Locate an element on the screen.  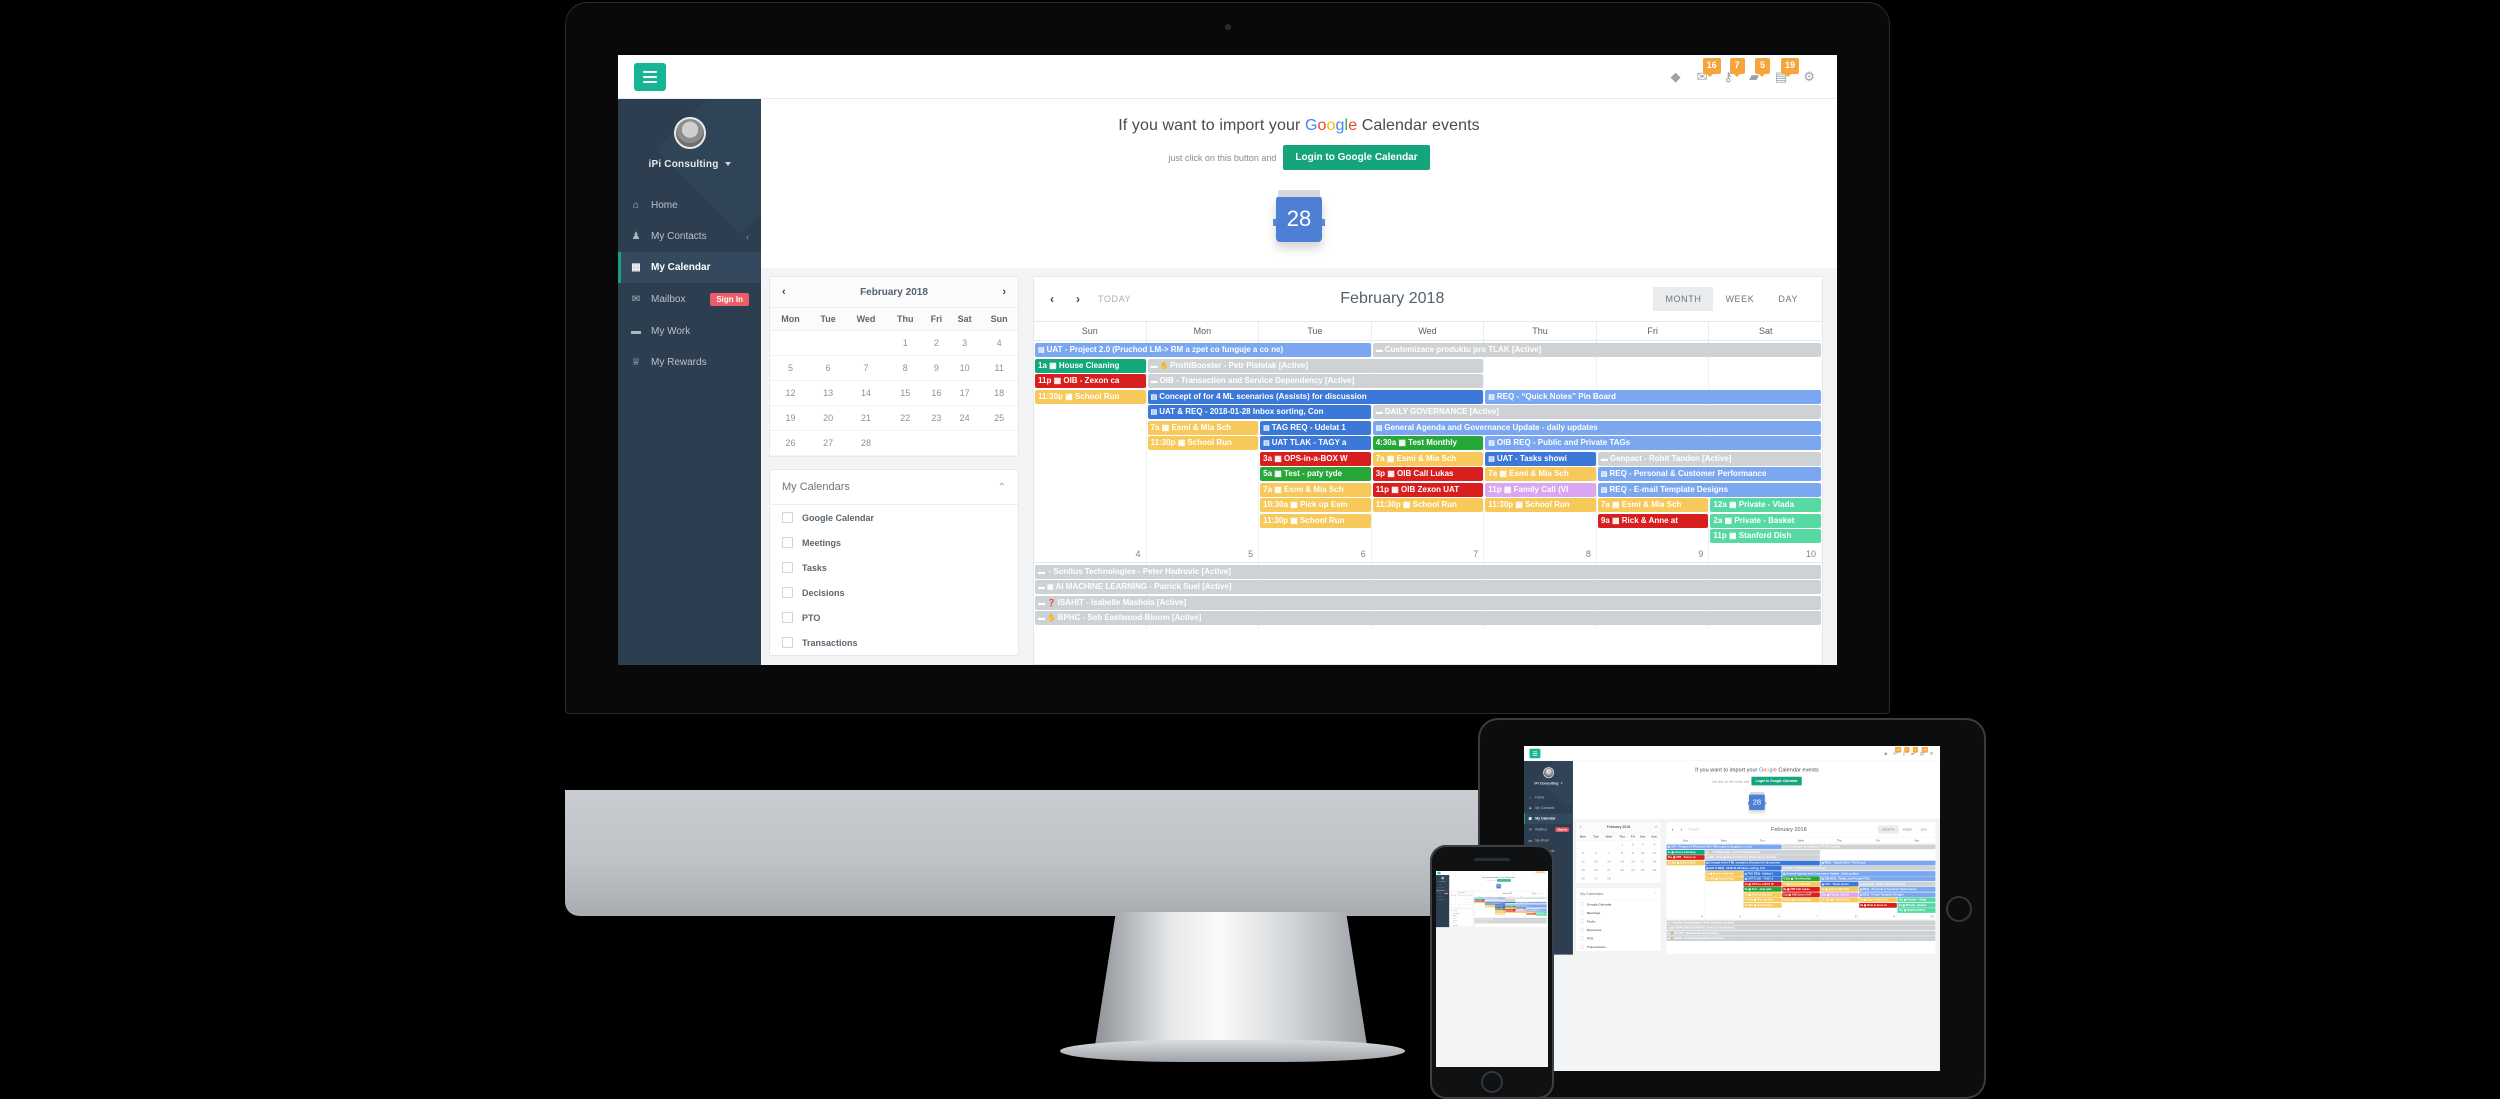
mini-day-14: 14 is located at coordinates (866, 393).